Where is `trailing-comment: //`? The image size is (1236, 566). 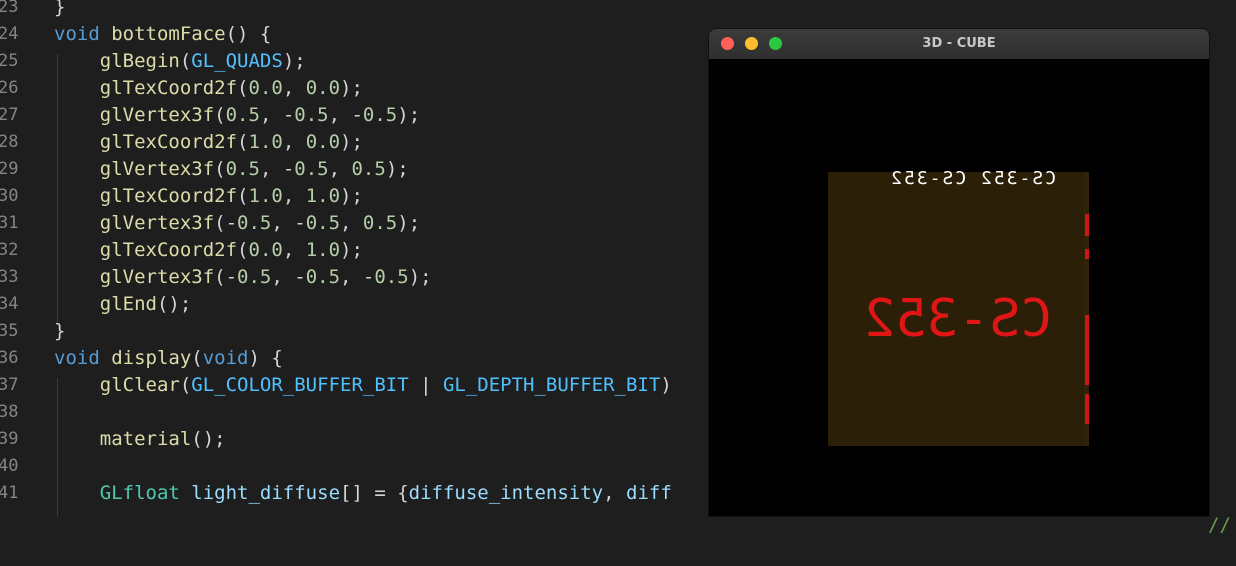 trailing-comment: // is located at coordinates (1219, 525).